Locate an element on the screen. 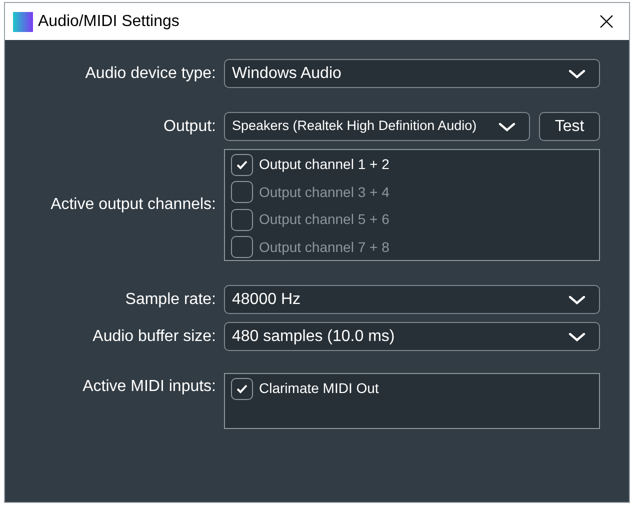 This screenshot has width=634, height=507. field-label: Audio device type: is located at coordinates (150, 74).